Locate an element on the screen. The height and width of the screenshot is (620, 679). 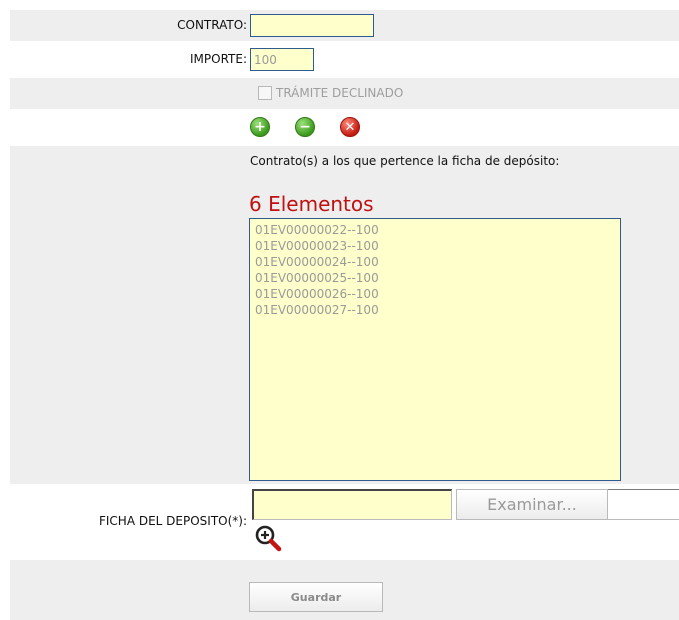
list-item: 01EV00000025--100 is located at coordinates (435, 278).